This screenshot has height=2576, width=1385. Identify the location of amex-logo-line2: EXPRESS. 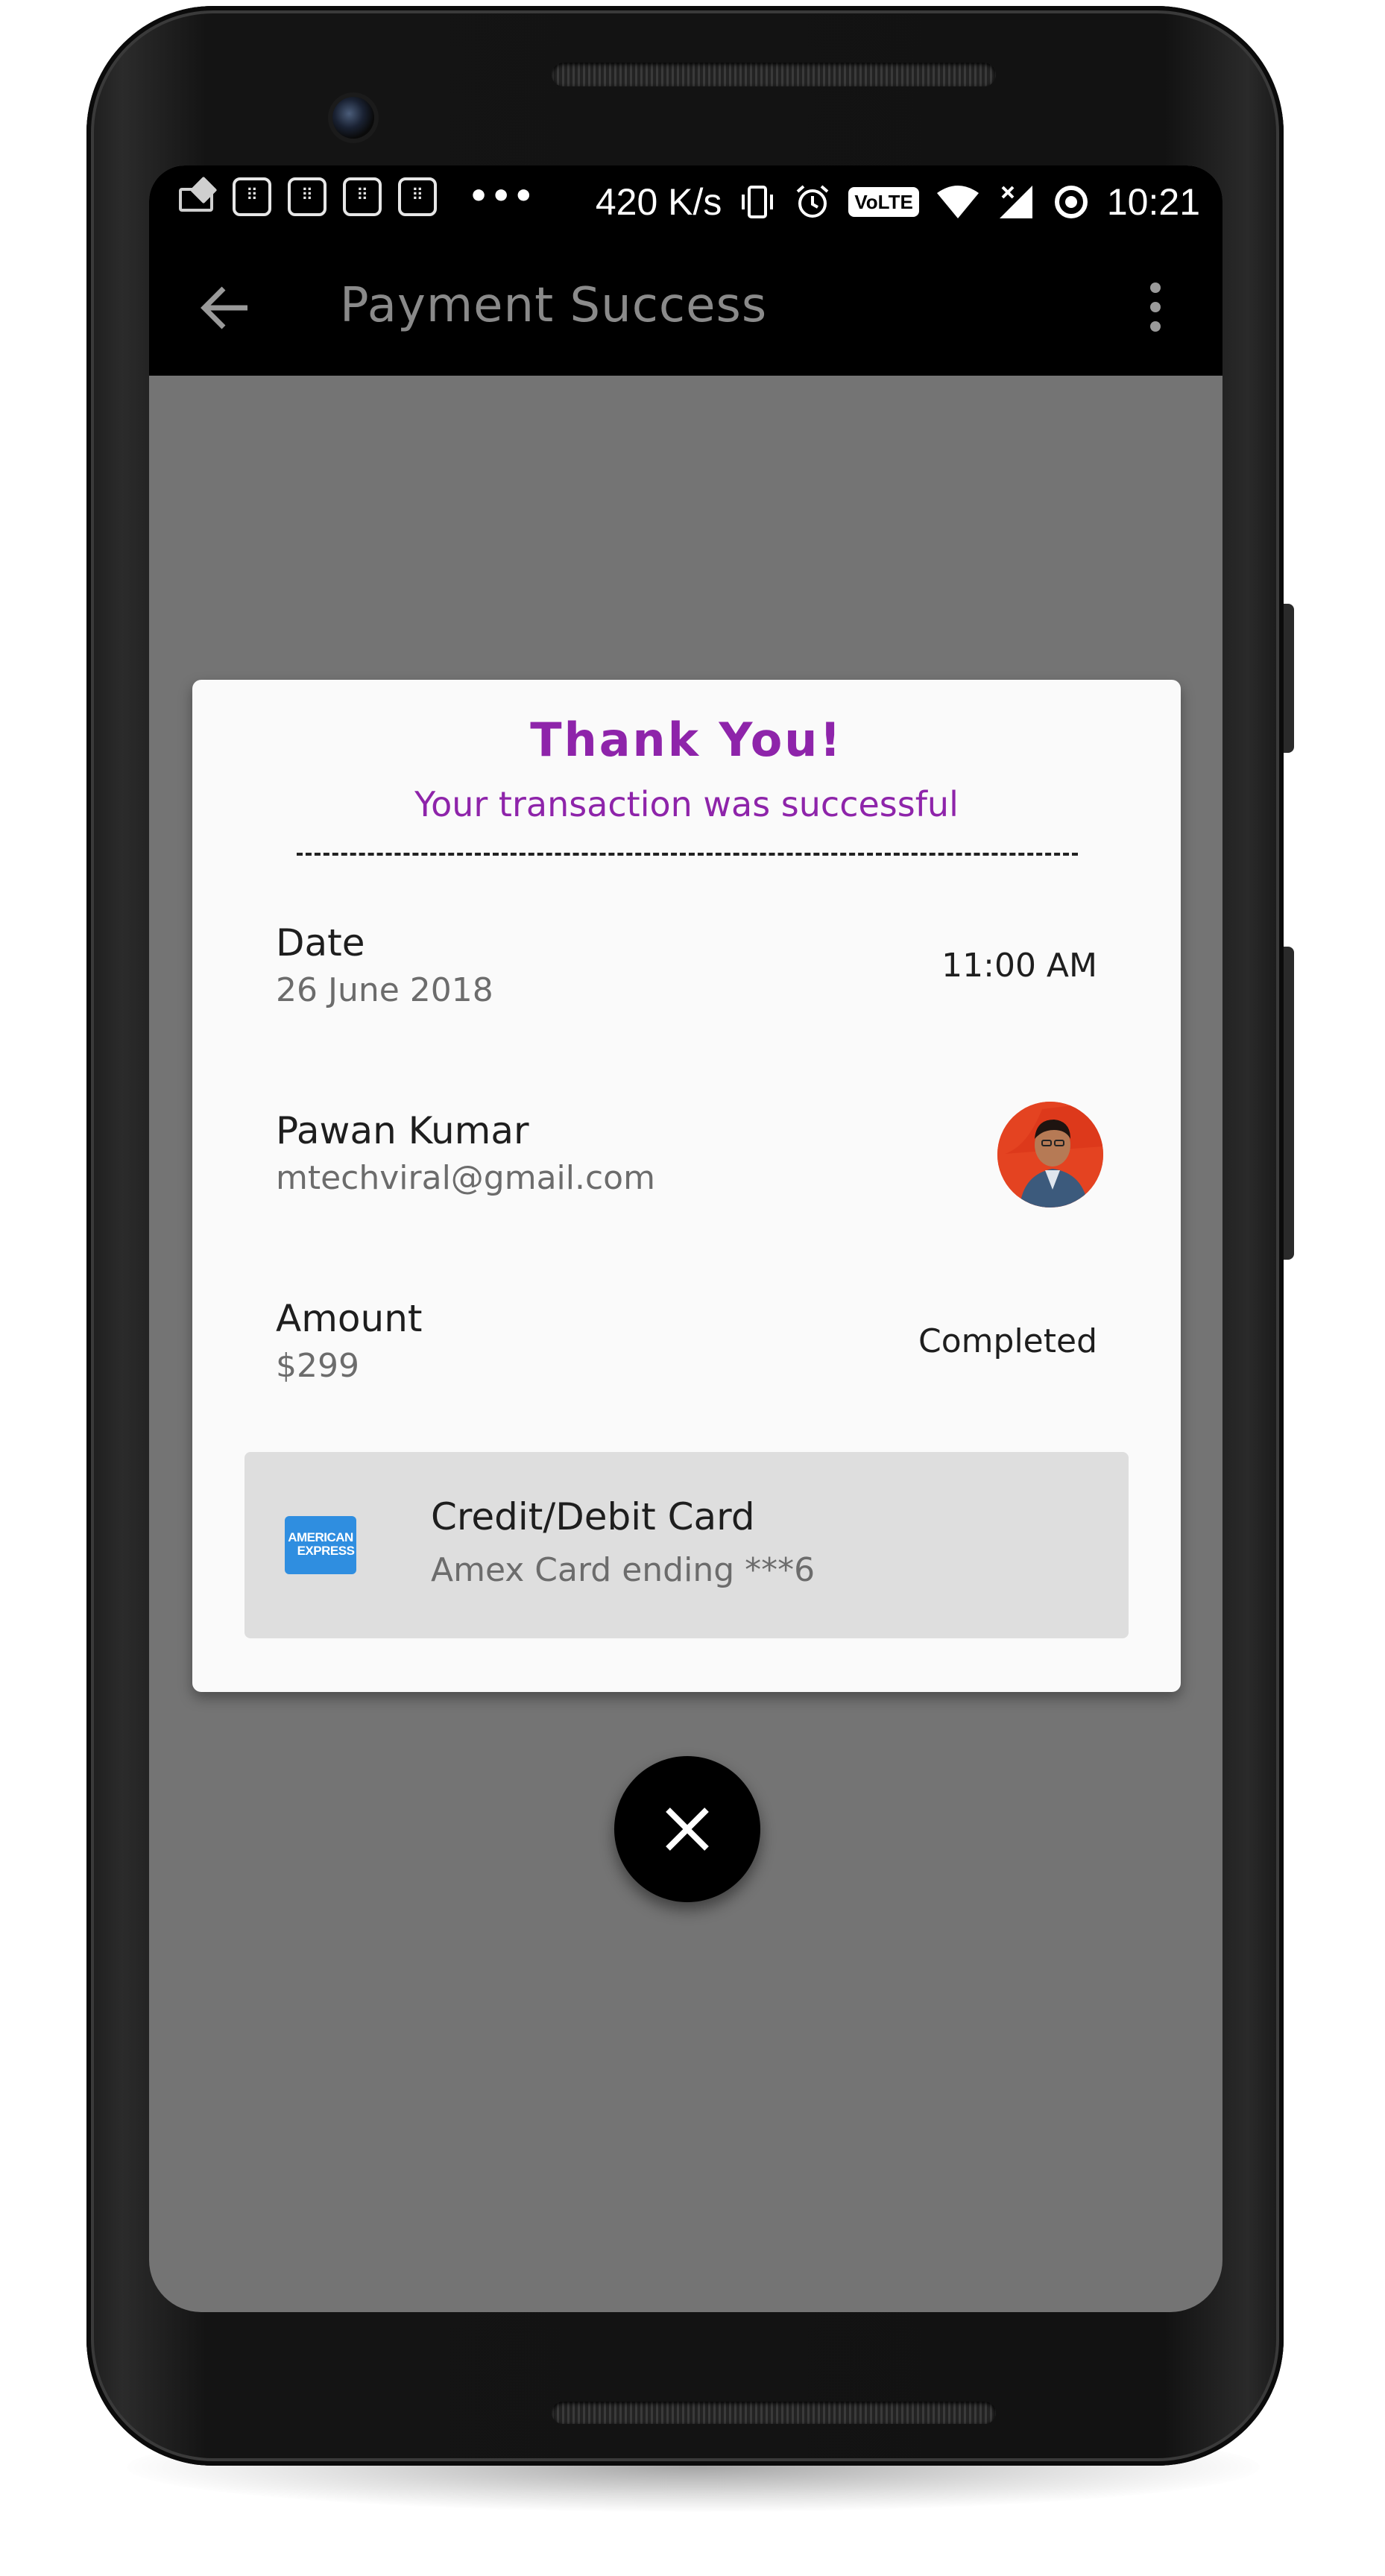
(326, 1551).